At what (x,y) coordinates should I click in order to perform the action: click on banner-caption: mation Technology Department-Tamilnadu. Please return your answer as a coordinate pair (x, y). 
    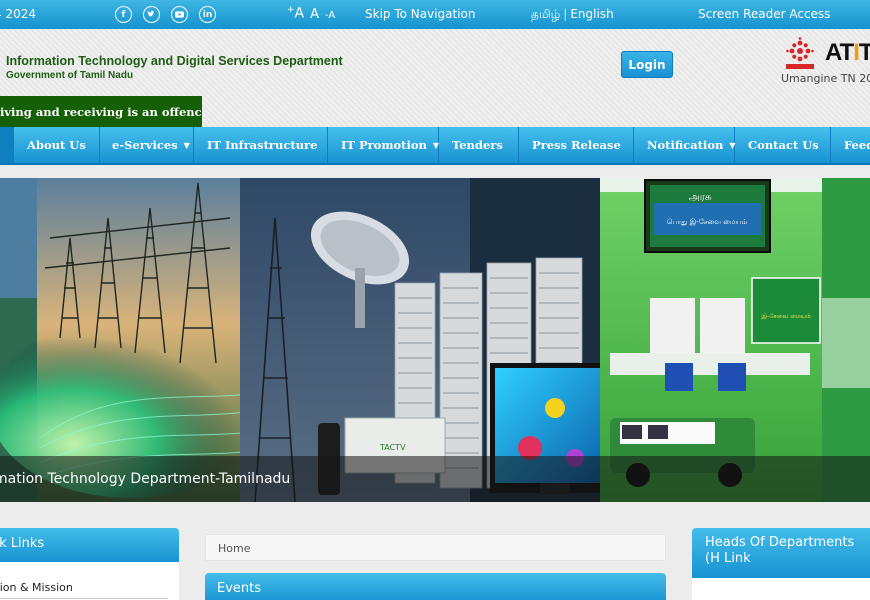
    Looking at the image, I should click on (145, 479).